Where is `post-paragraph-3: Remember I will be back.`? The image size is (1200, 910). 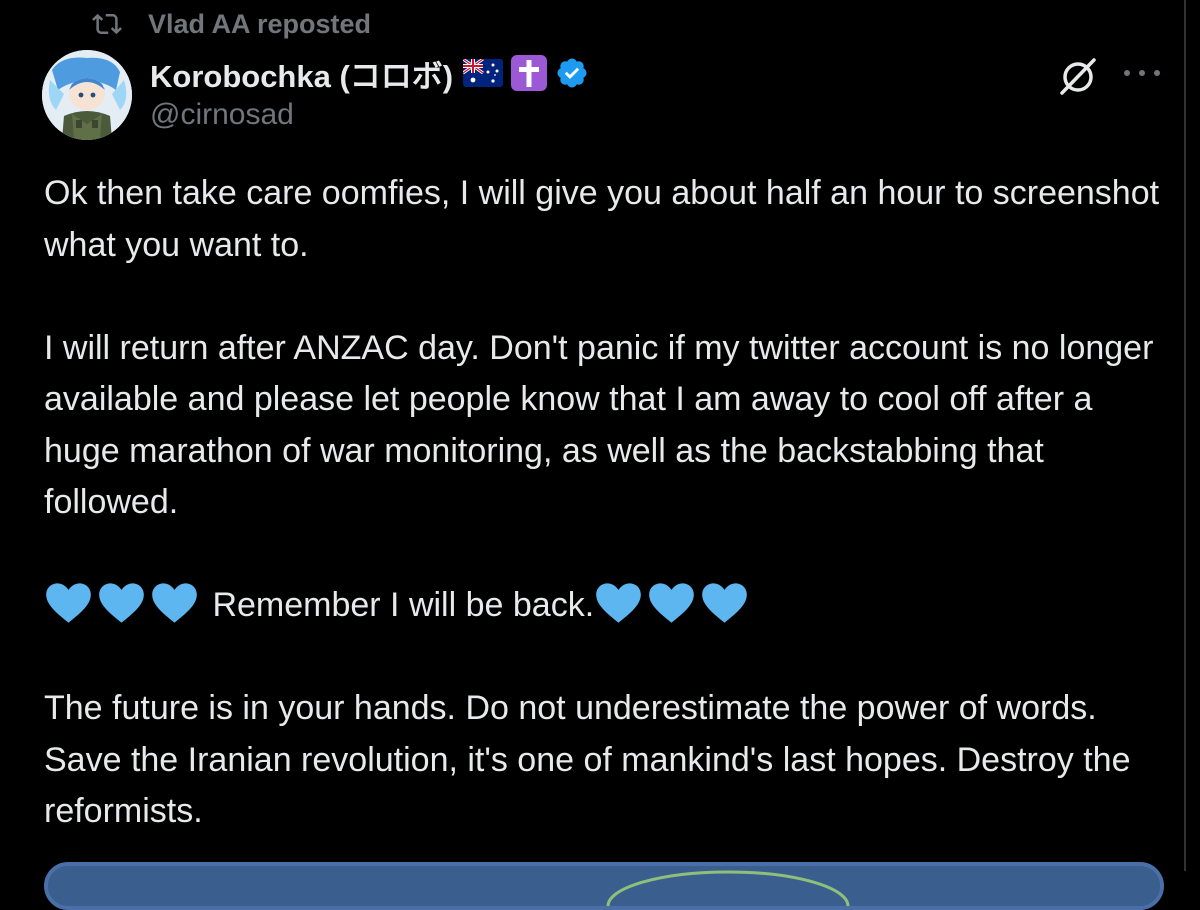
post-paragraph-3: Remember I will be back. is located at coordinates (609, 606).